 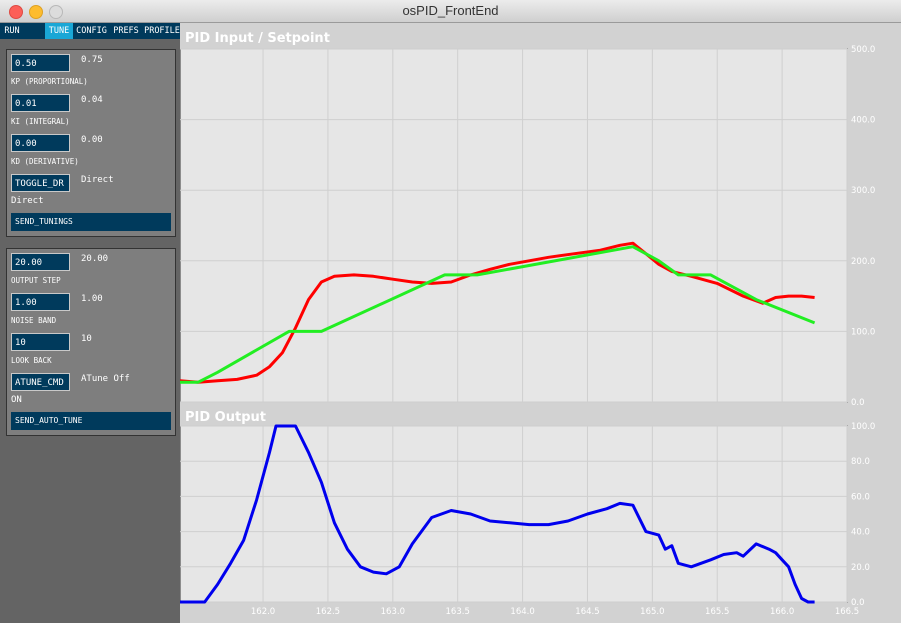 What do you see at coordinates (225, 417) in the screenshot?
I see `output-chart-title: PID Output` at bounding box center [225, 417].